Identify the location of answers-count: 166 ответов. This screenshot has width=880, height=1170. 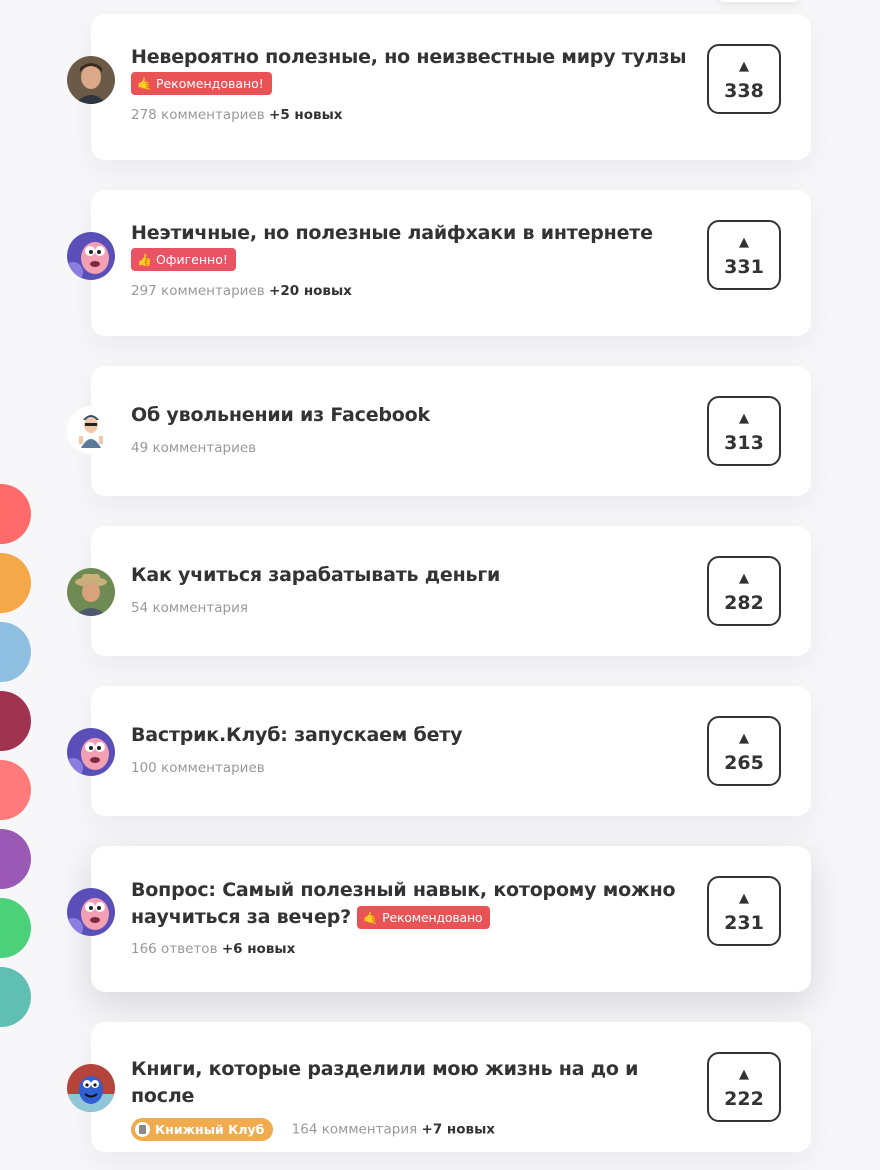
(174, 949).